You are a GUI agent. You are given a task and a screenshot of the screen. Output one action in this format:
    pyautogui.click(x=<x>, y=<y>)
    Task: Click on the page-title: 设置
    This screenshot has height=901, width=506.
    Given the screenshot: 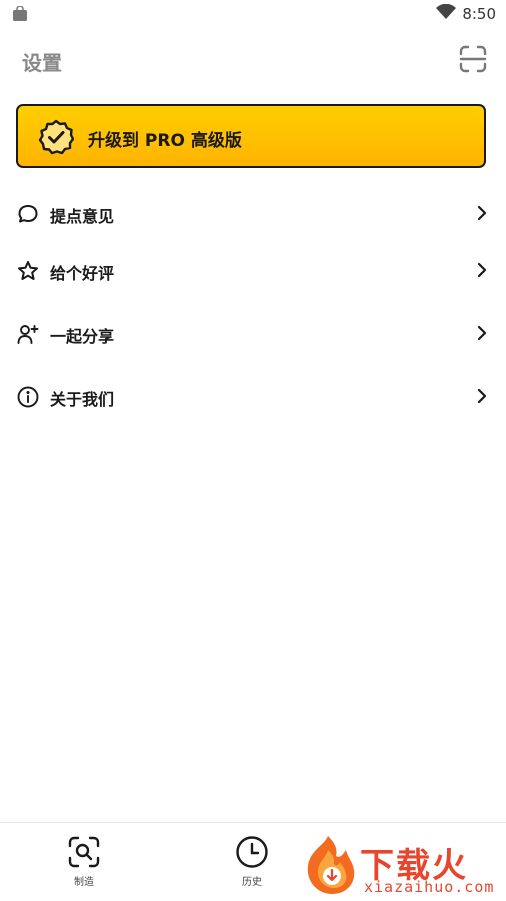 What is the action you would take?
    pyautogui.click(x=42, y=63)
    